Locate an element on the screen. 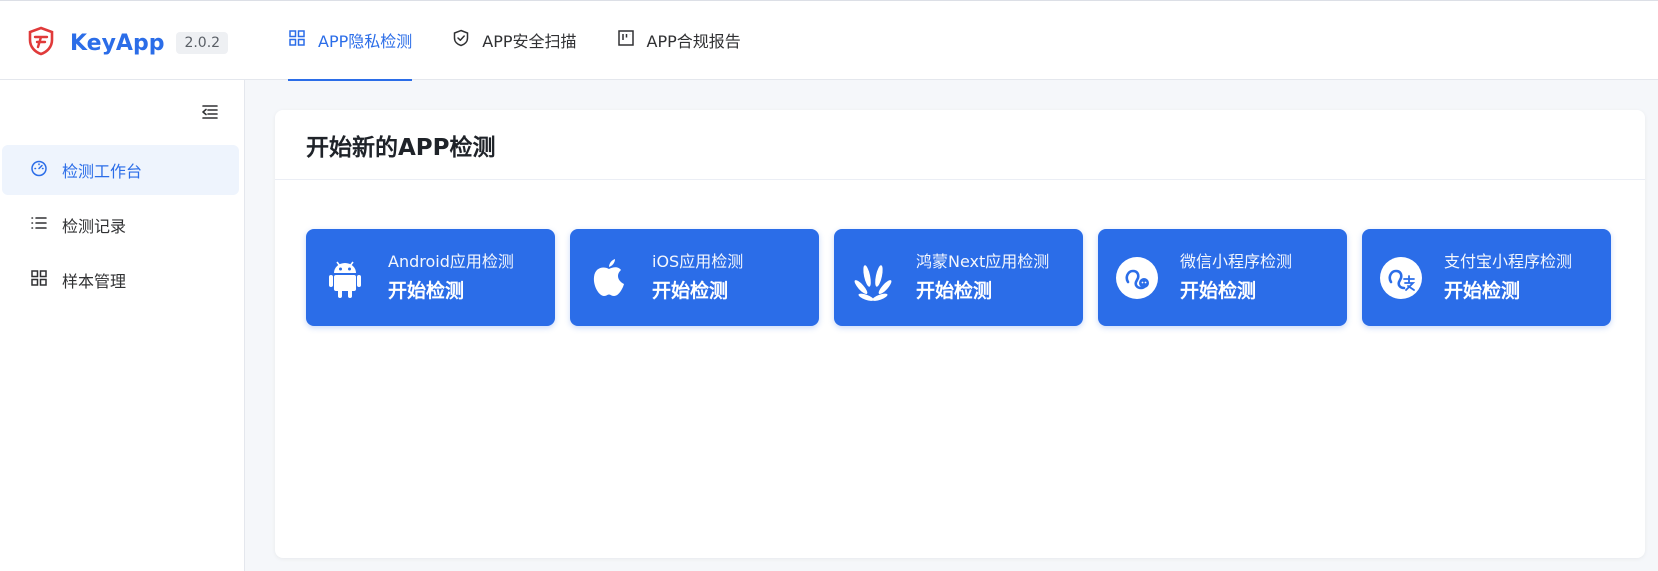 The image size is (1658, 571). brand-name: KeyApp is located at coordinates (117, 43).